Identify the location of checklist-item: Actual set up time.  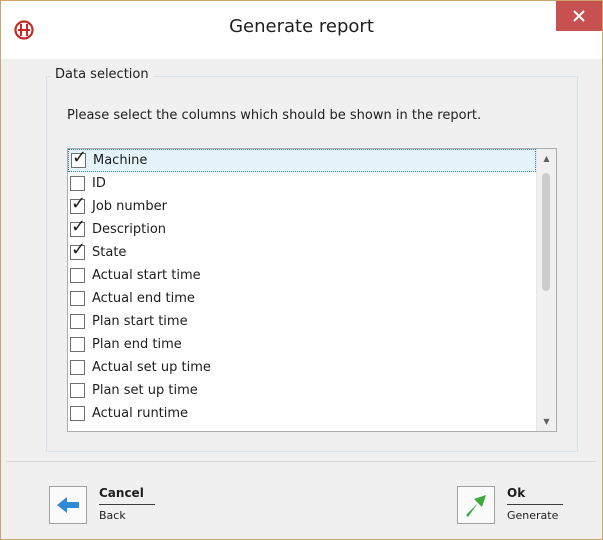
(302, 367).